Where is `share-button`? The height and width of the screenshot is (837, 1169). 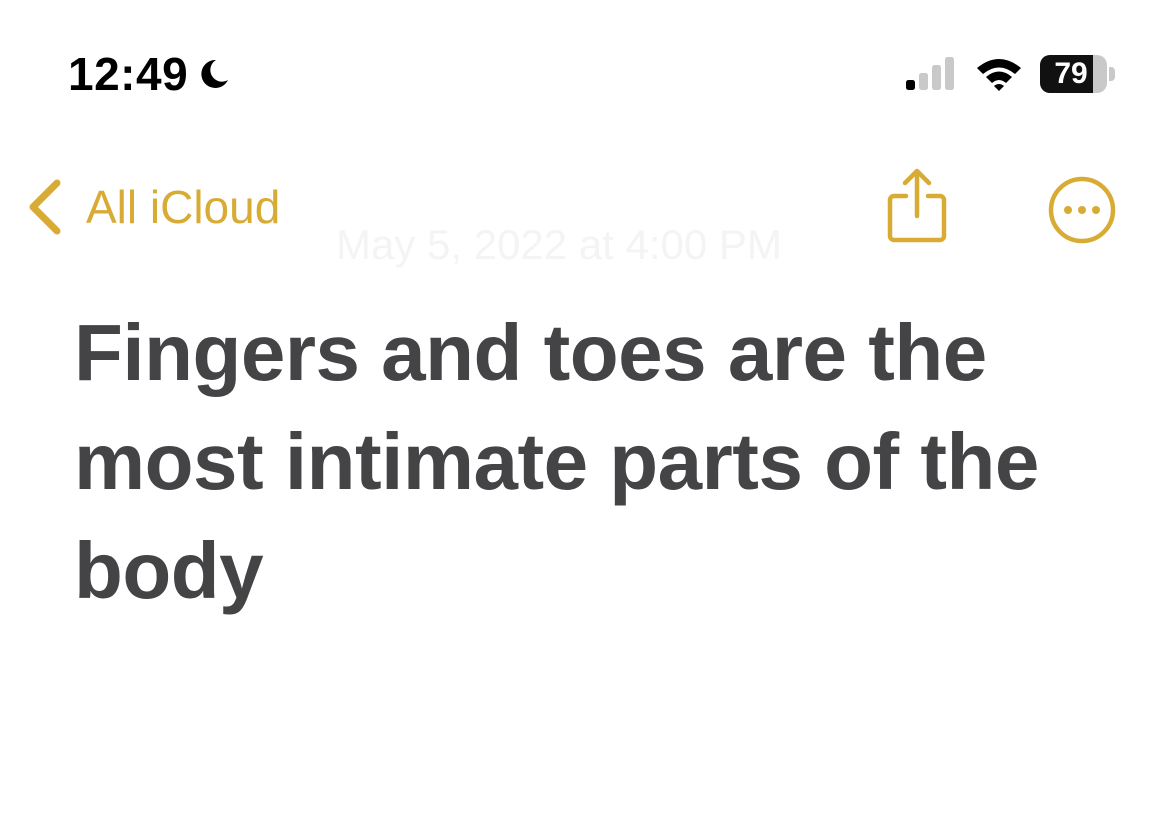
share-button is located at coordinates (917, 206).